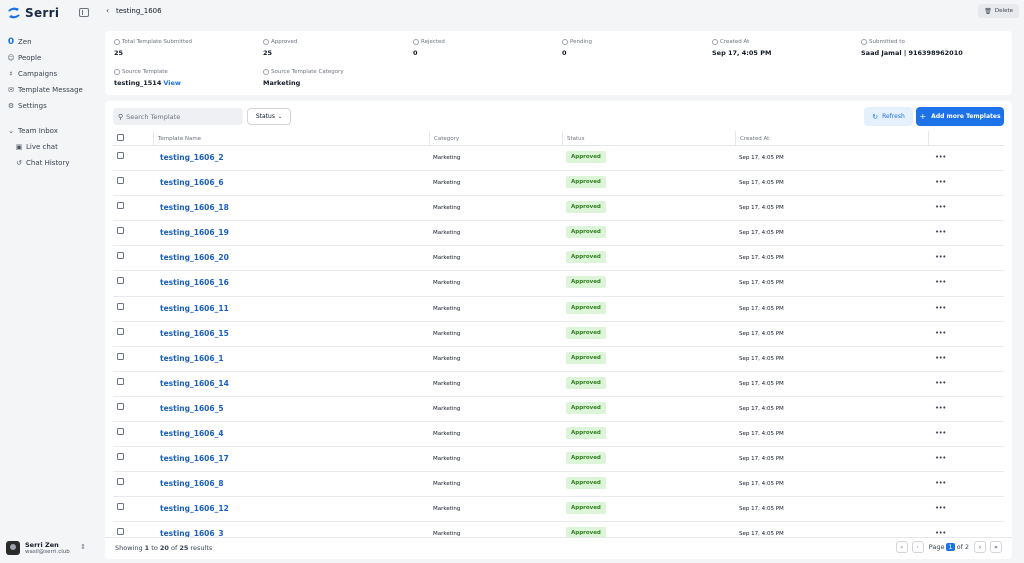  Describe the element at coordinates (447, 283) in the screenshot. I see `category-cell: Marketing` at that location.